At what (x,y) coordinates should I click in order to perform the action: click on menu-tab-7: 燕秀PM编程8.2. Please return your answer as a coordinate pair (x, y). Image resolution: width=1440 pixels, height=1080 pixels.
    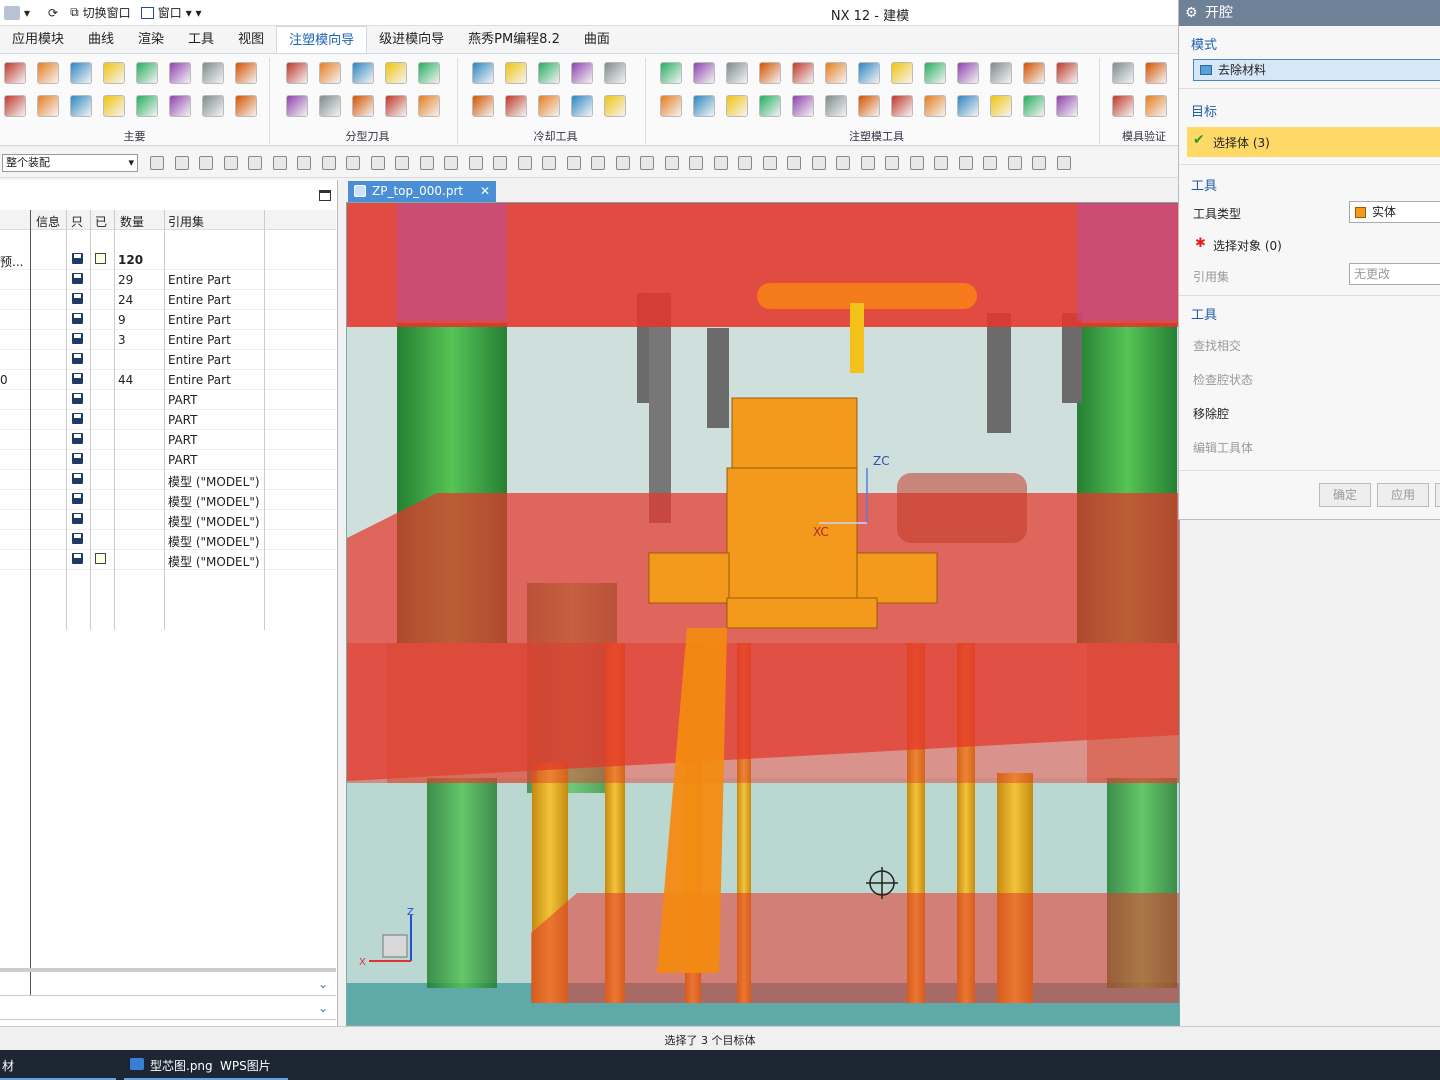
    Looking at the image, I should click on (514, 39).